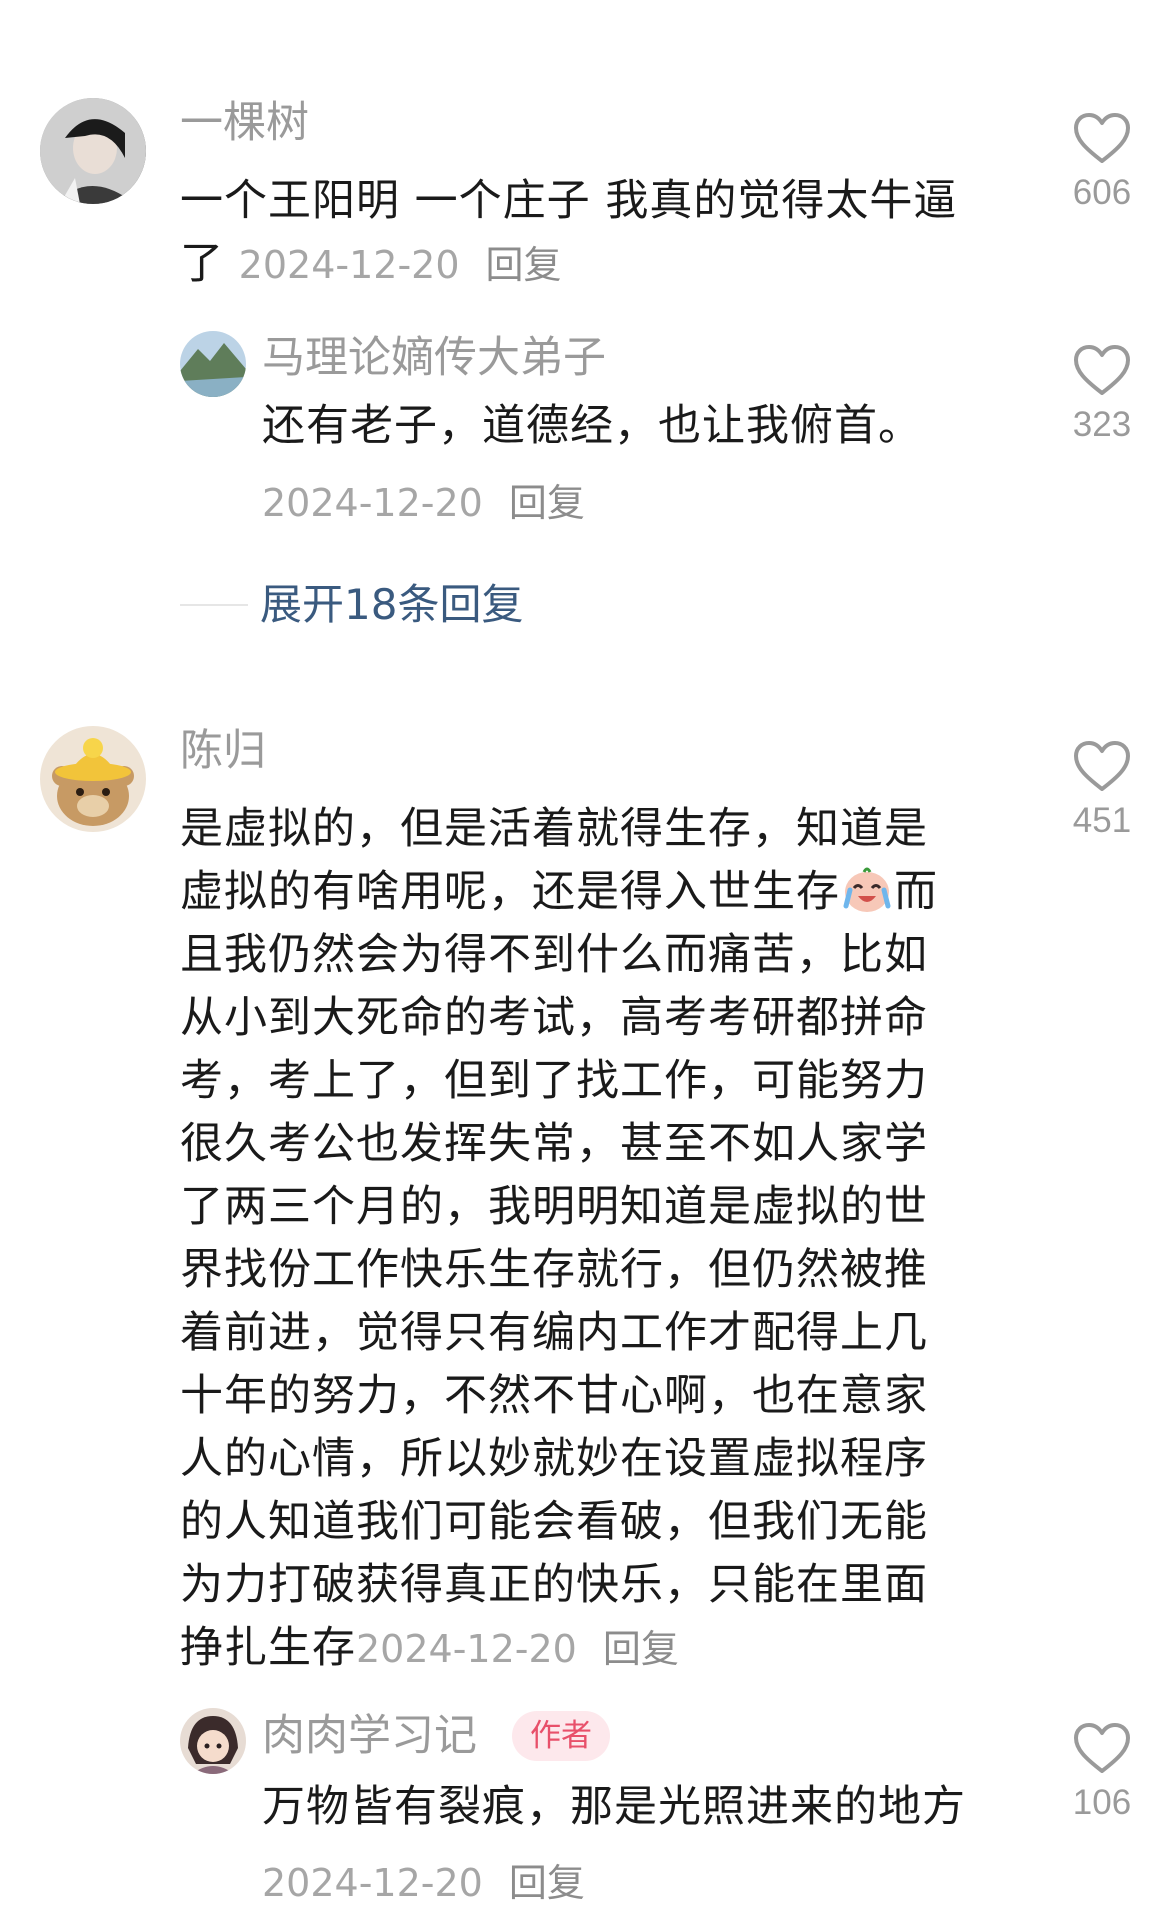 This screenshot has height=1920, width=1172. What do you see at coordinates (568, 265) in the screenshot?
I see `comment-line-last: 了 2024-12-20 回复` at bounding box center [568, 265].